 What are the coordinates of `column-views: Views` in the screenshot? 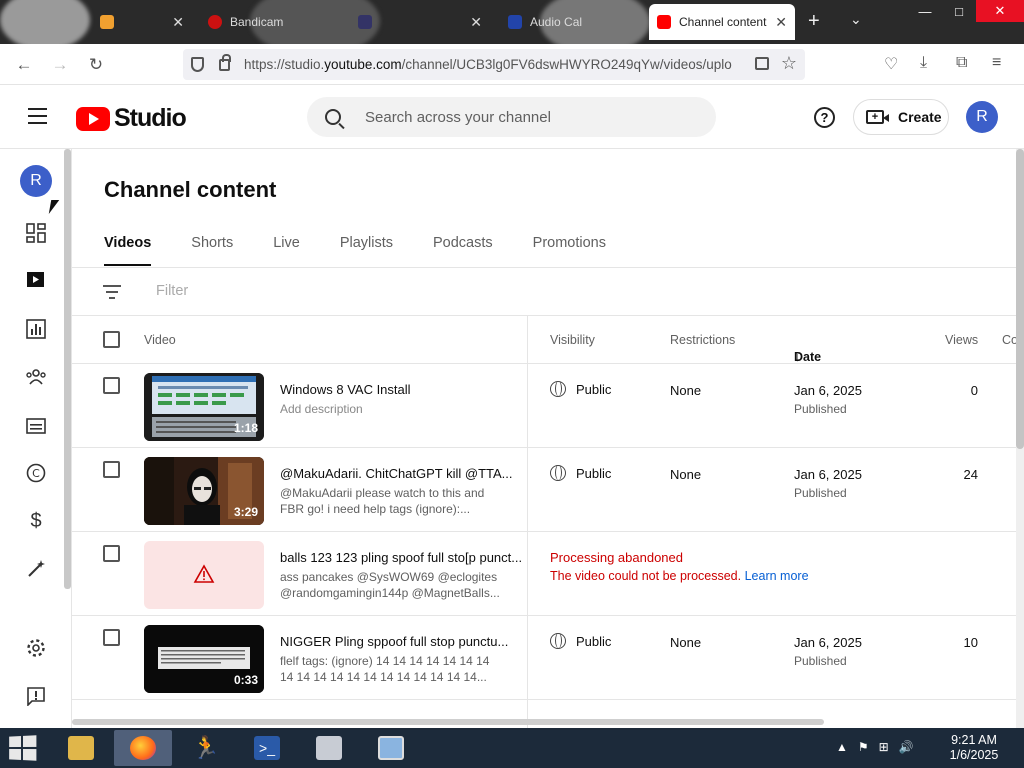 It's located at (961, 340).